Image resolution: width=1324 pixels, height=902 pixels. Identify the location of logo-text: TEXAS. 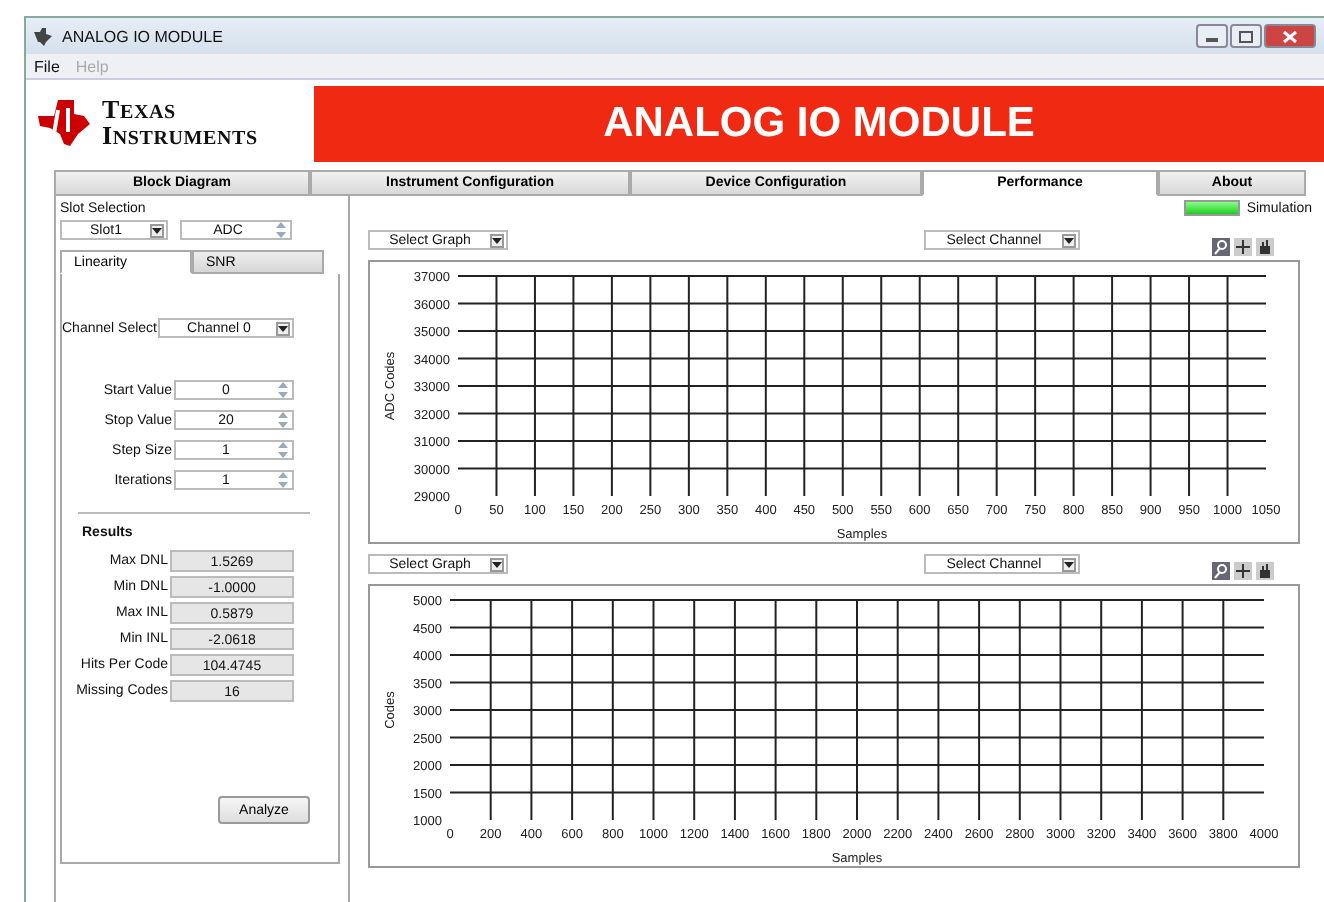
(140, 111).